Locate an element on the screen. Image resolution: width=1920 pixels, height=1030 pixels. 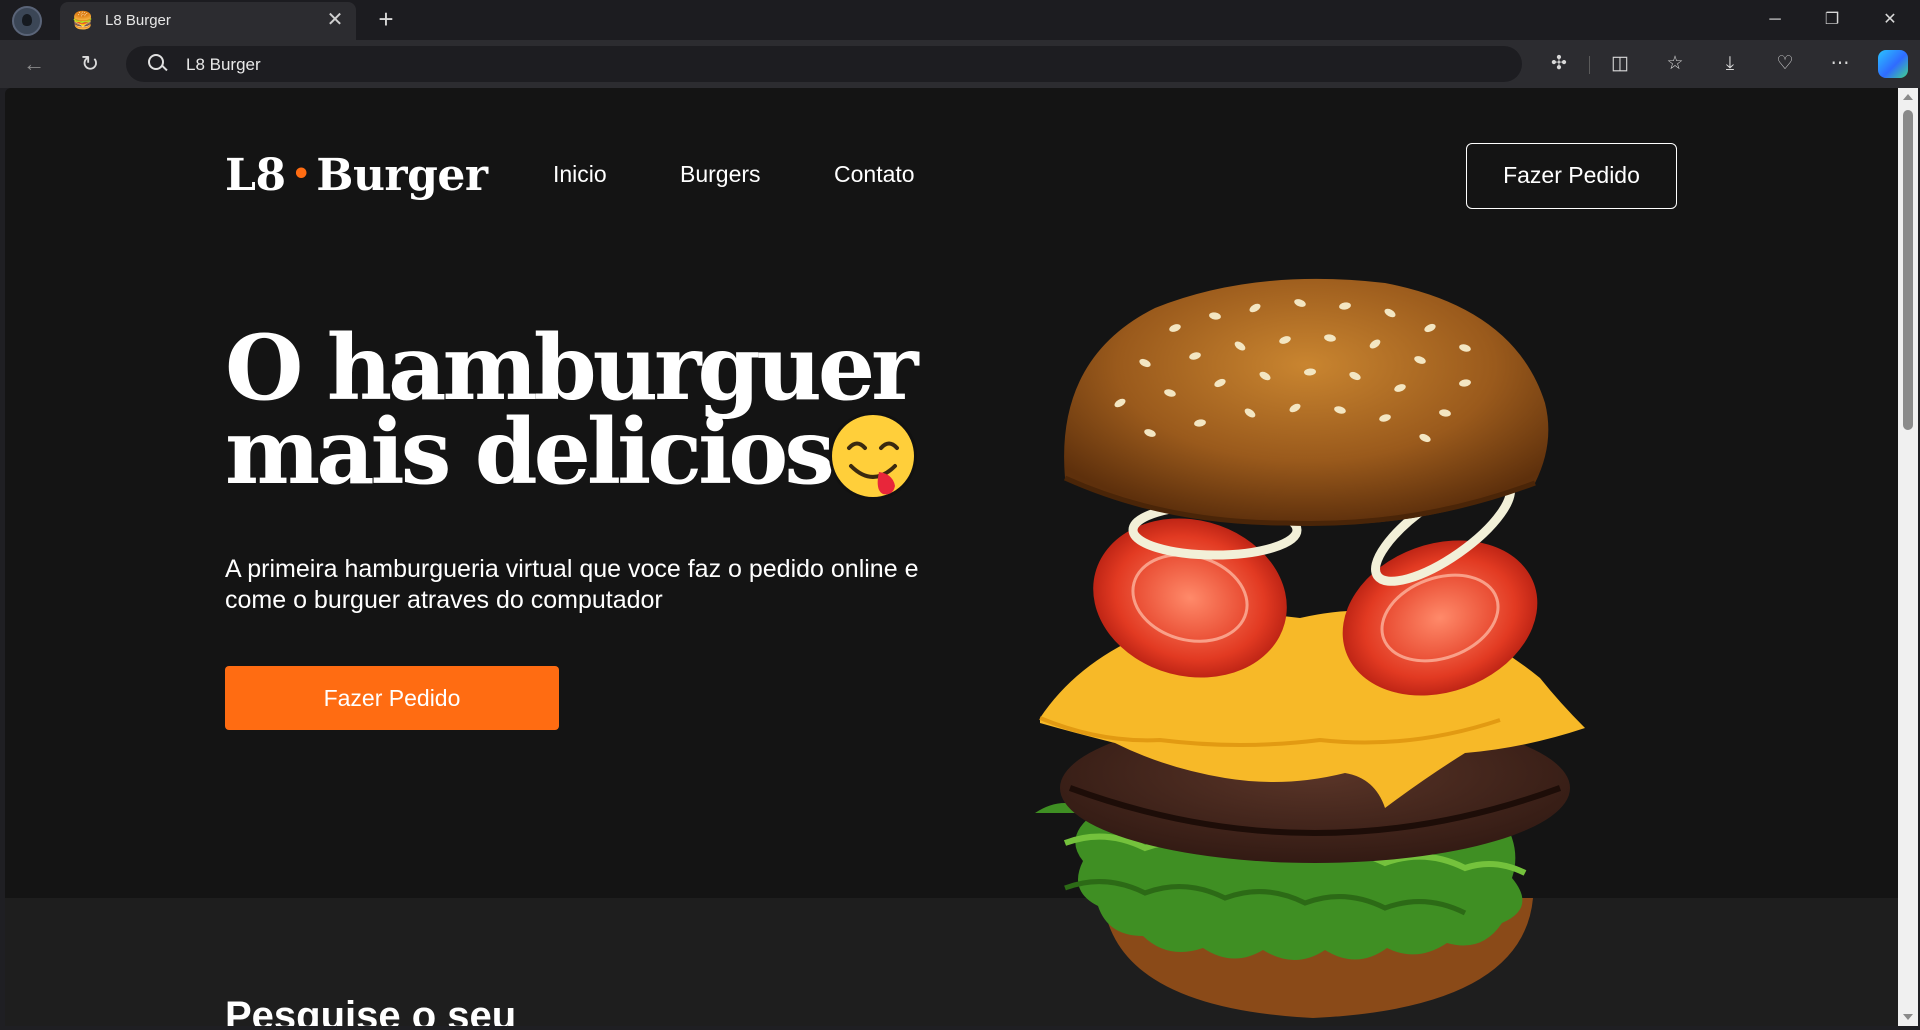
browser-essentials-icon: ♡ is located at coordinates (1785, 64).